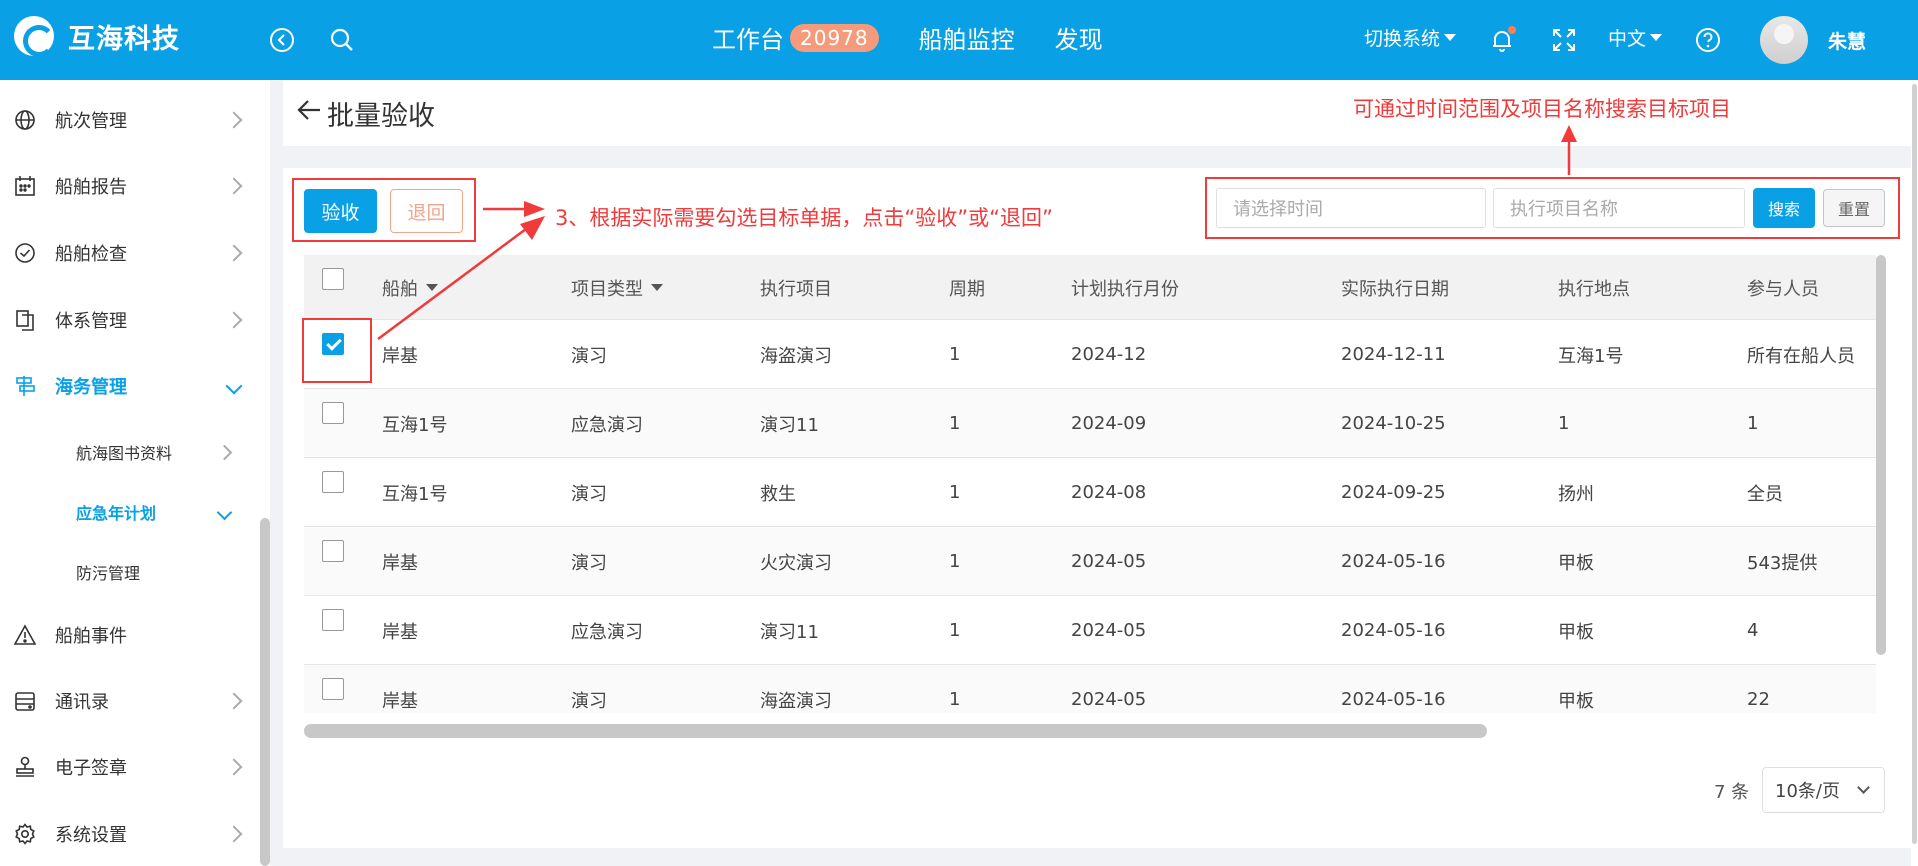  I want to click on annotation-box-checkbox, so click(337, 350).